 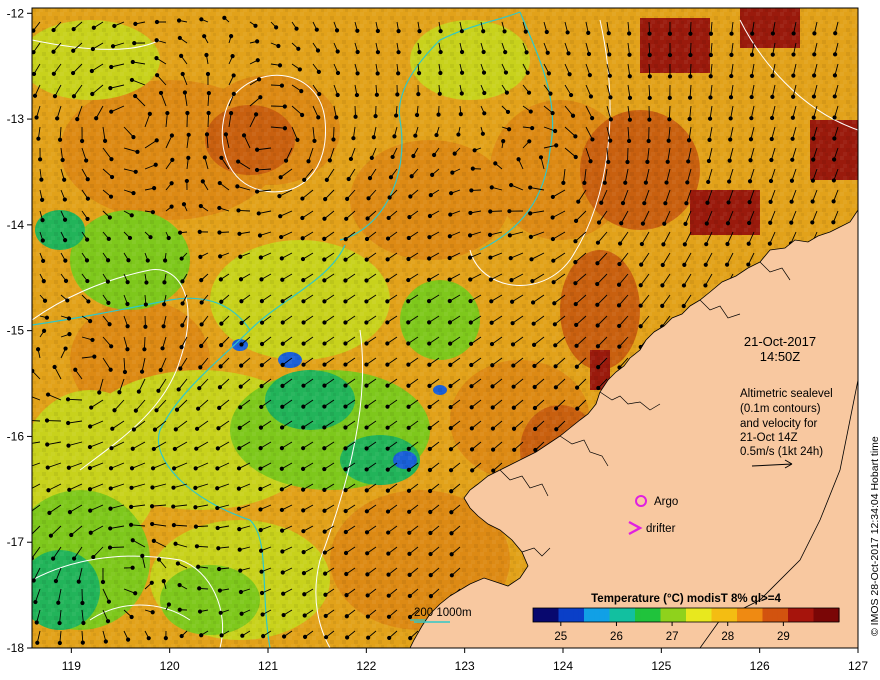 I want to click on argo-label: Argo, so click(x=666, y=502).